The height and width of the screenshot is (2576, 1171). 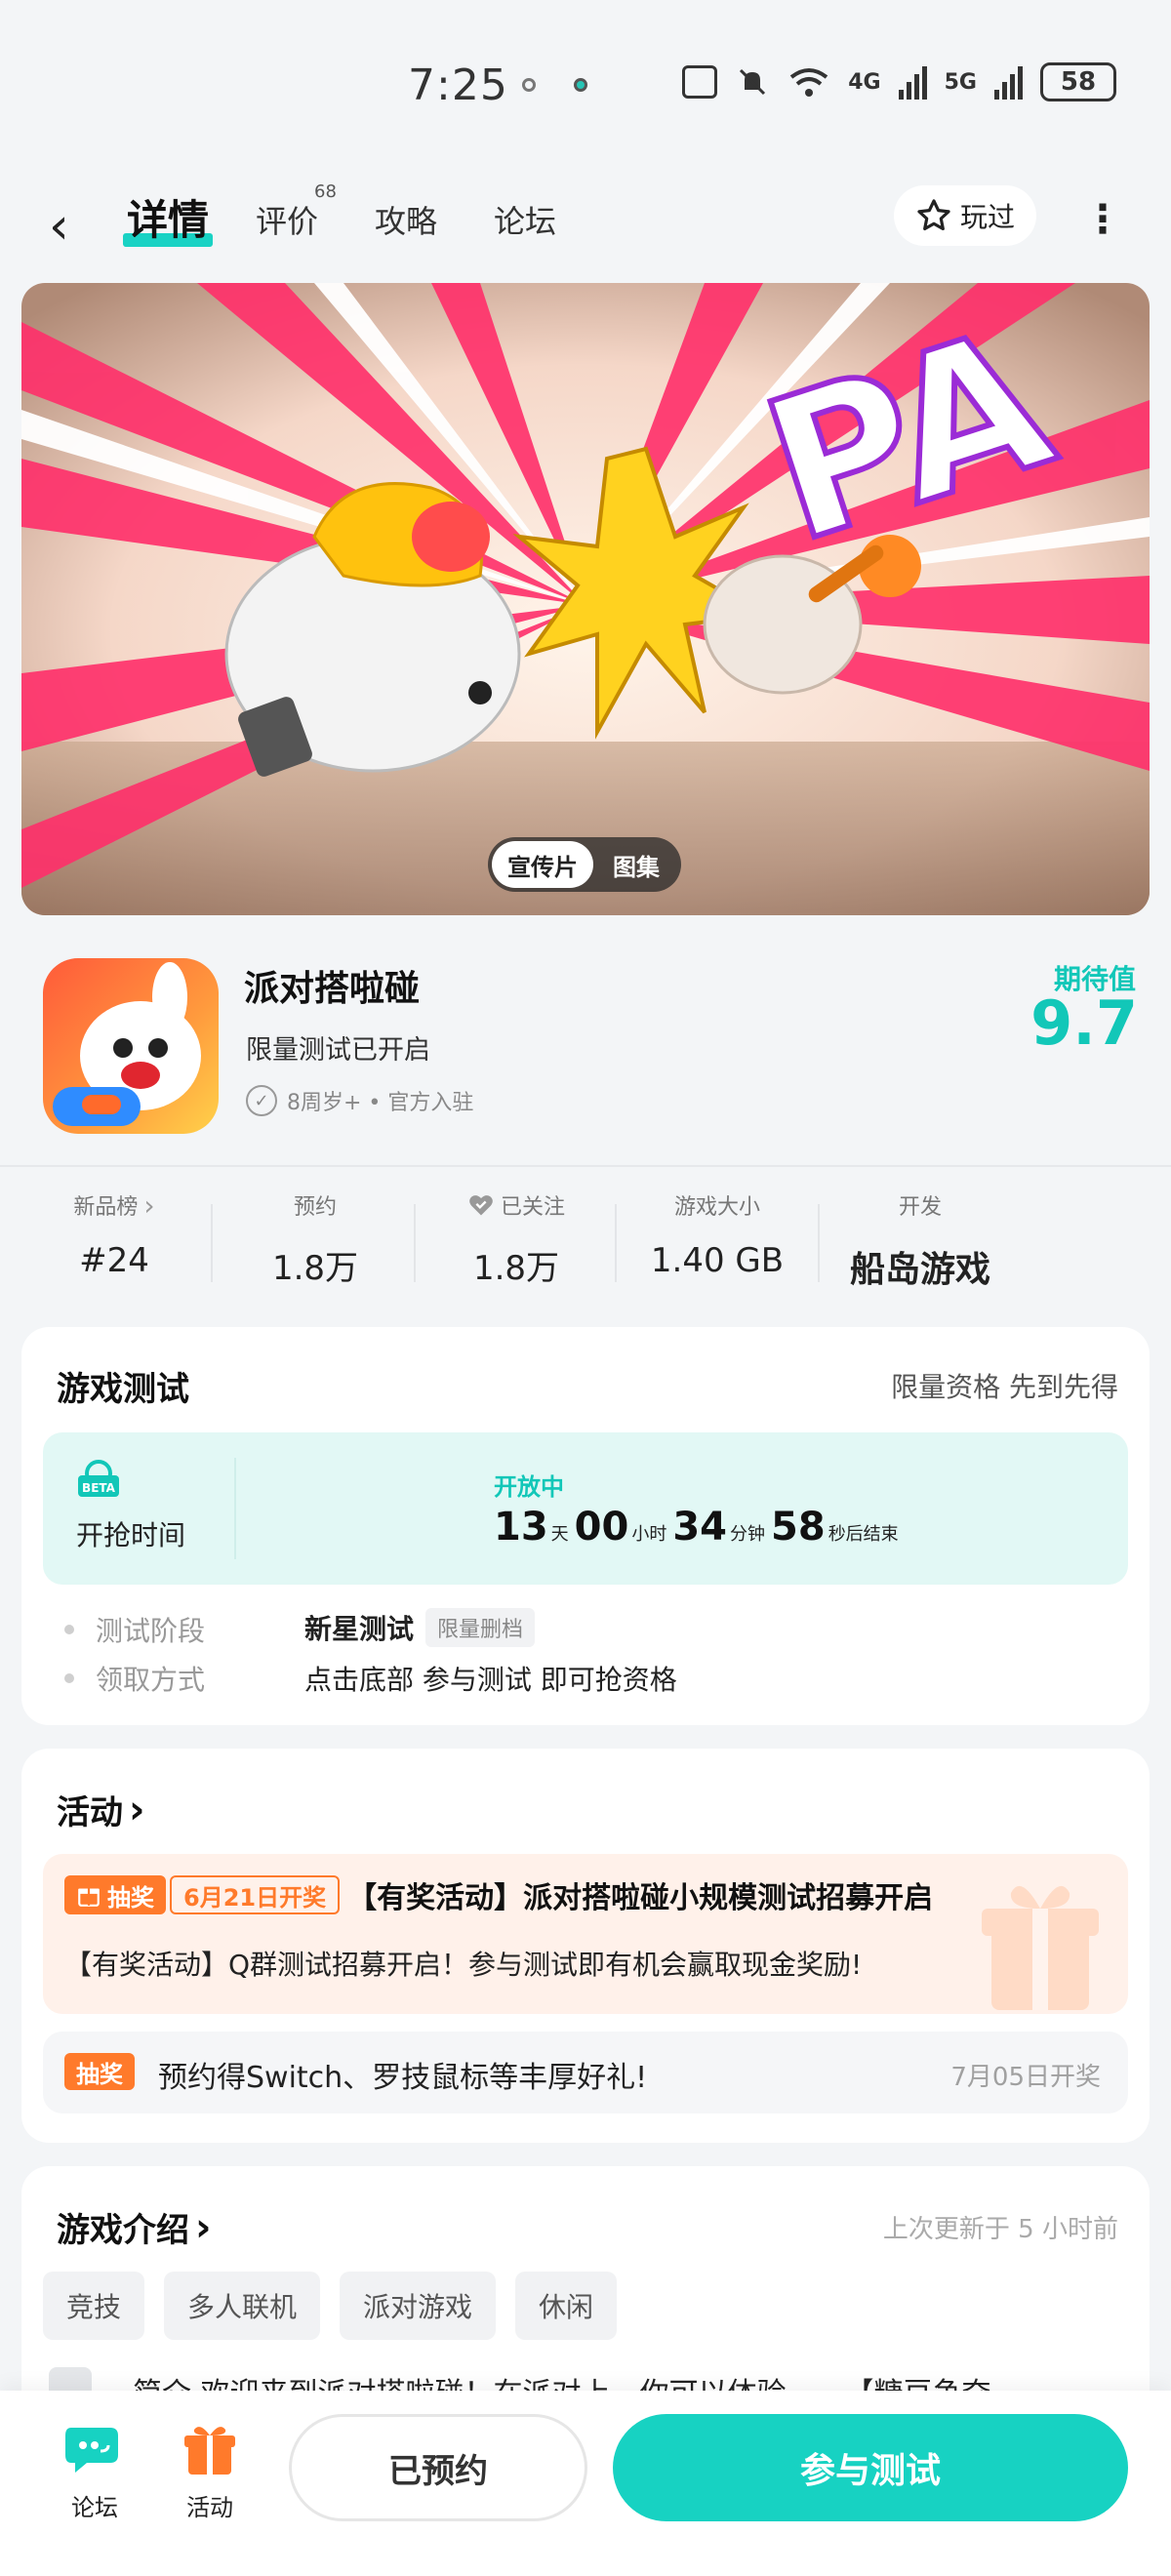 What do you see at coordinates (94, 2507) in the screenshot?
I see `forum-label: 论坛` at bounding box center [94, 2507].